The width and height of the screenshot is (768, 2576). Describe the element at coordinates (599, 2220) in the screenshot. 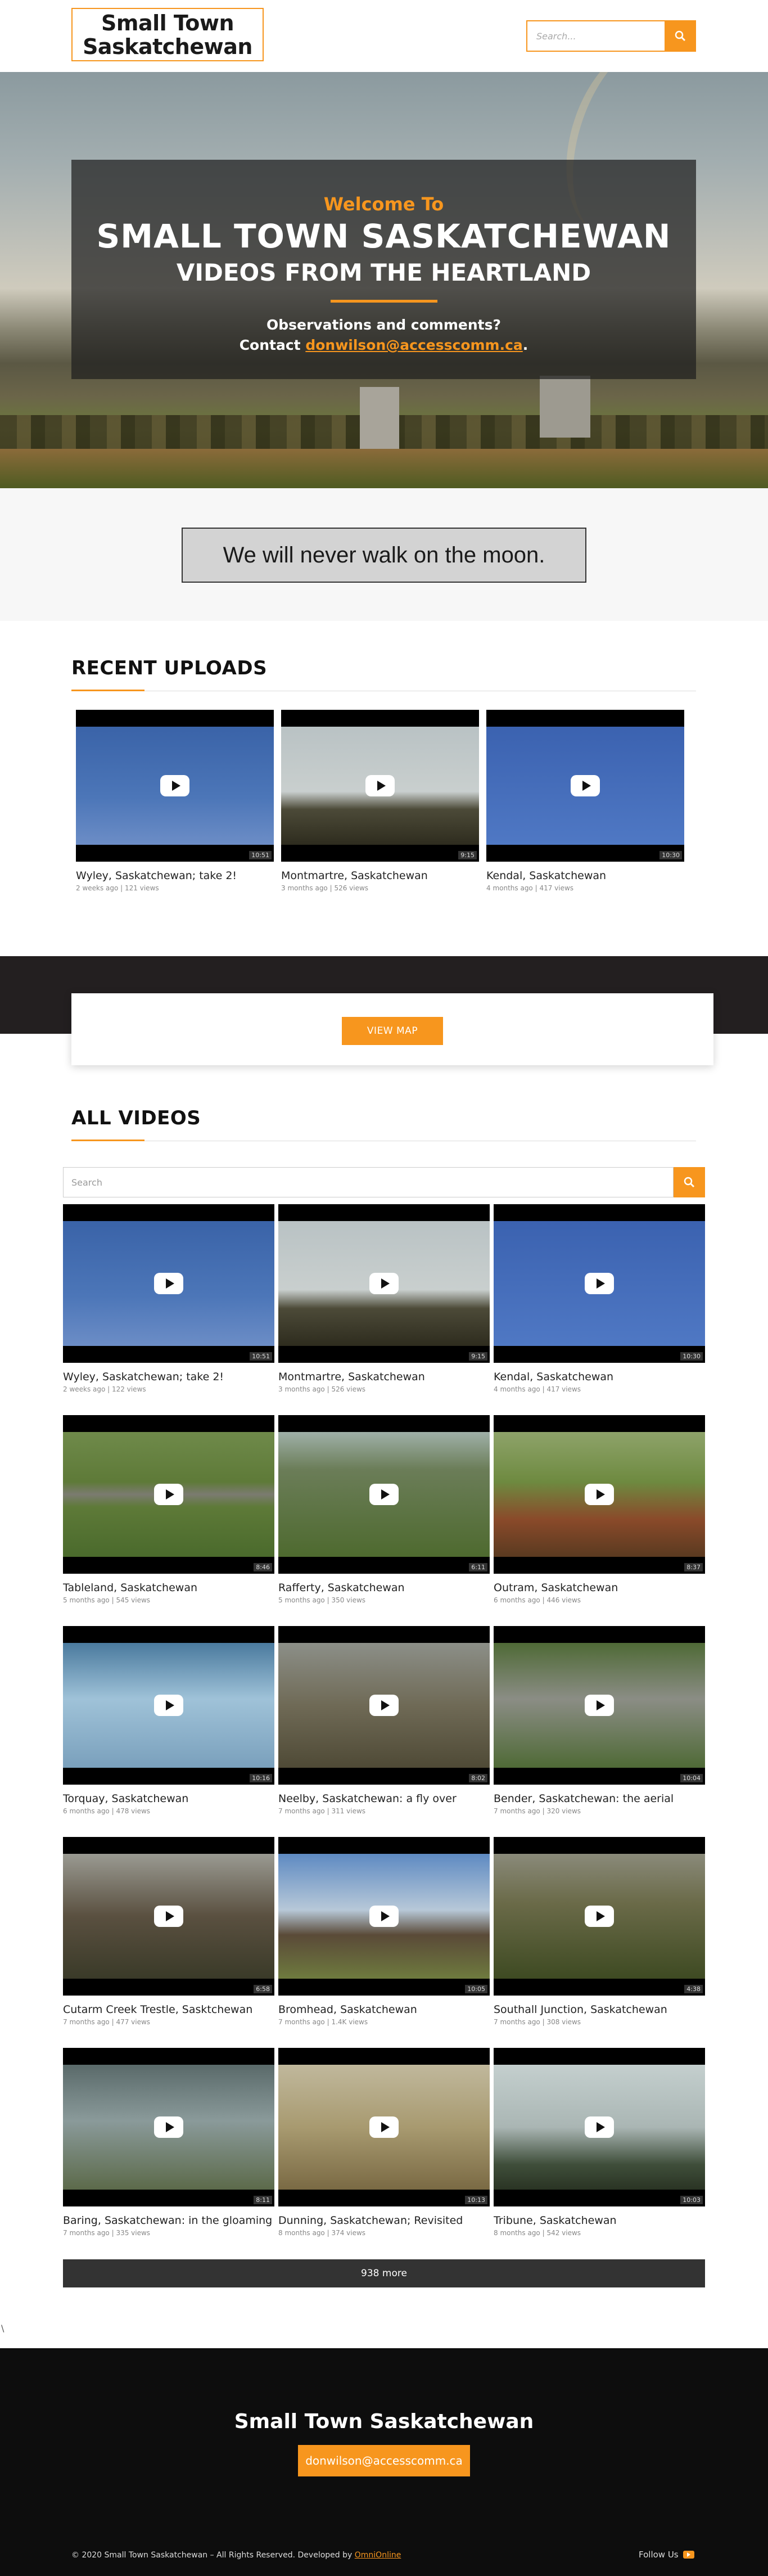

I see `video-title: Tribune, Saskatchewan` at that location.